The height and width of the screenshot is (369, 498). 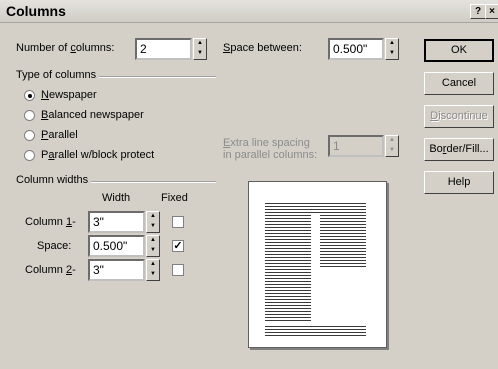 I want to click on column-1-width-spinner: ▲ ▼, so click(x=153, y=222).